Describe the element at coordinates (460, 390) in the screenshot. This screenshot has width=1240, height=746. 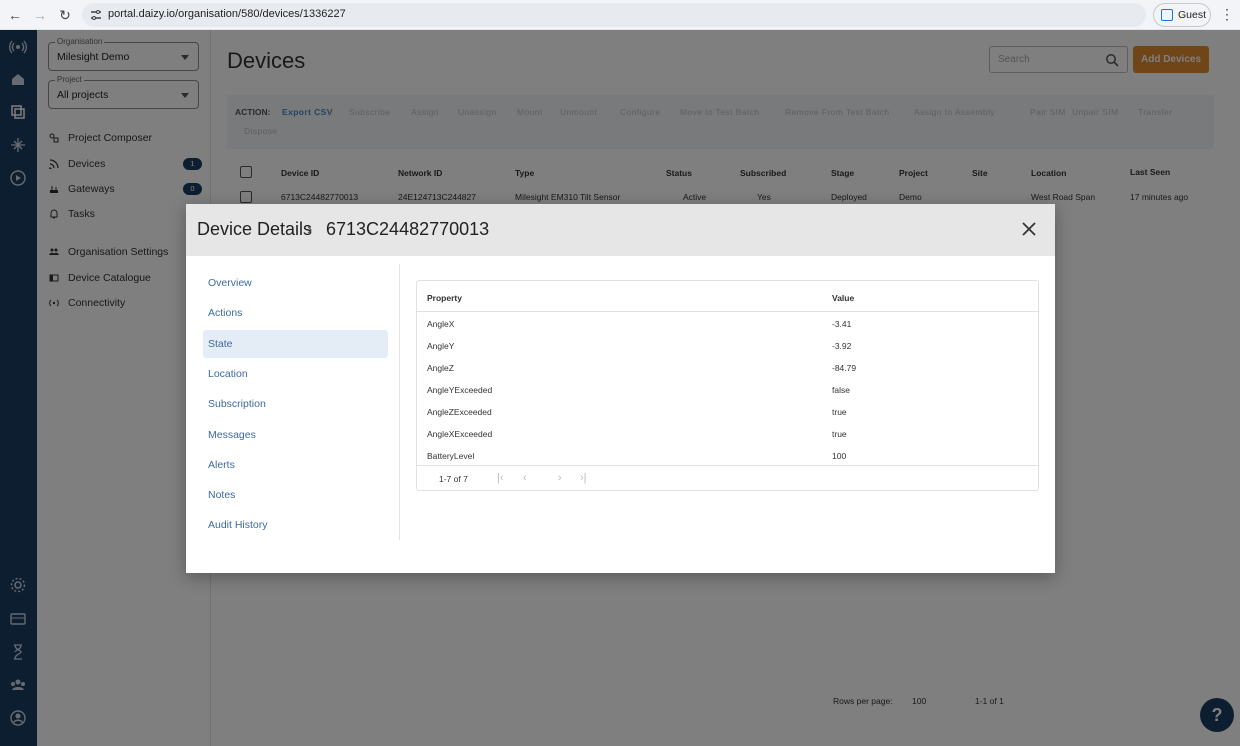
I see `property-cell: AngleYExceeded` at that location.